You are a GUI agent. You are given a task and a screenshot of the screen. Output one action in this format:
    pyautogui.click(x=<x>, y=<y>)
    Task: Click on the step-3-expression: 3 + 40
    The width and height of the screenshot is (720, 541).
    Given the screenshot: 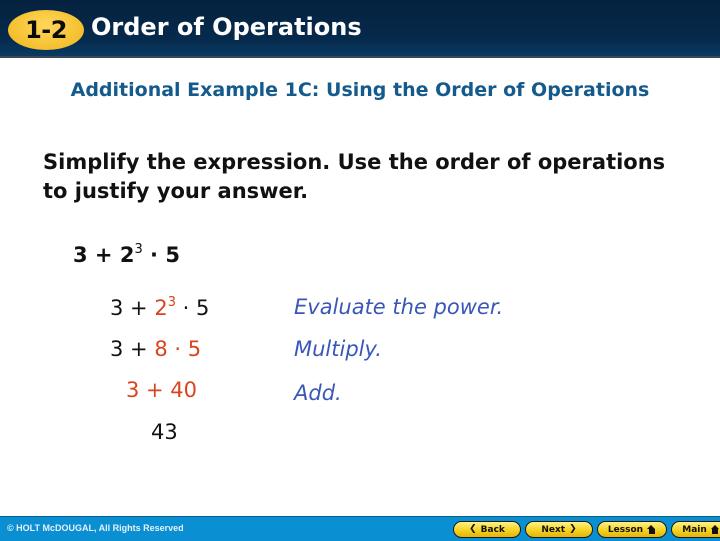 What is the action you would take?
    pyautogui.click(x=162, y=390)
    